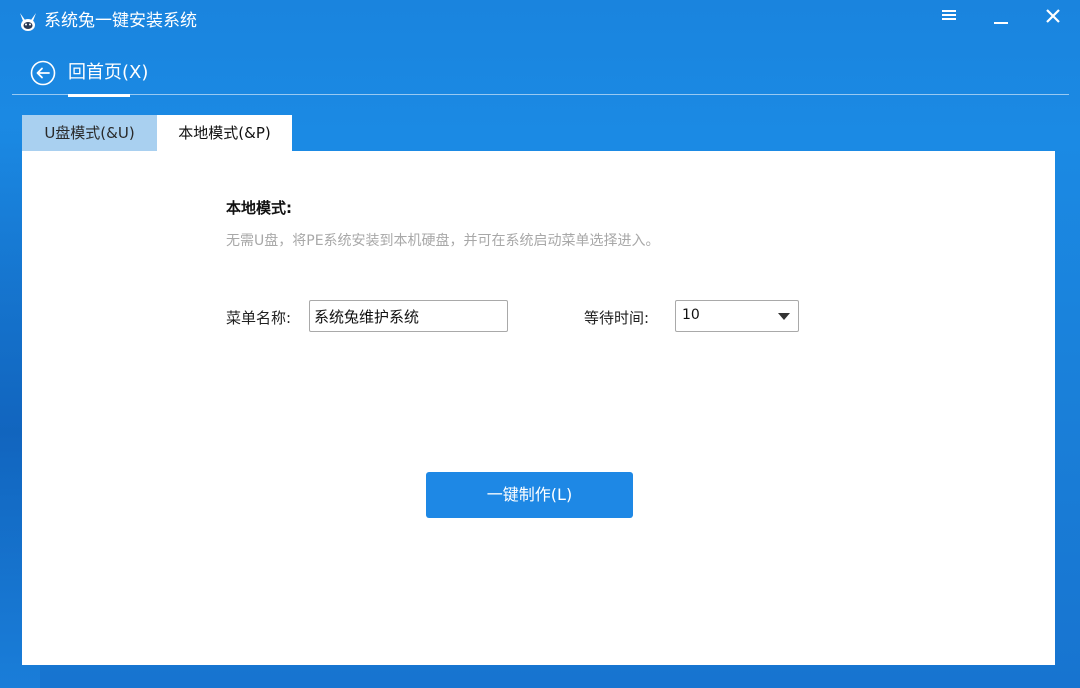 Image resolution: width=1080 pixels, height=688 pixels. I want to click on wait-time-label: 等待时间:, so click(616, 318).